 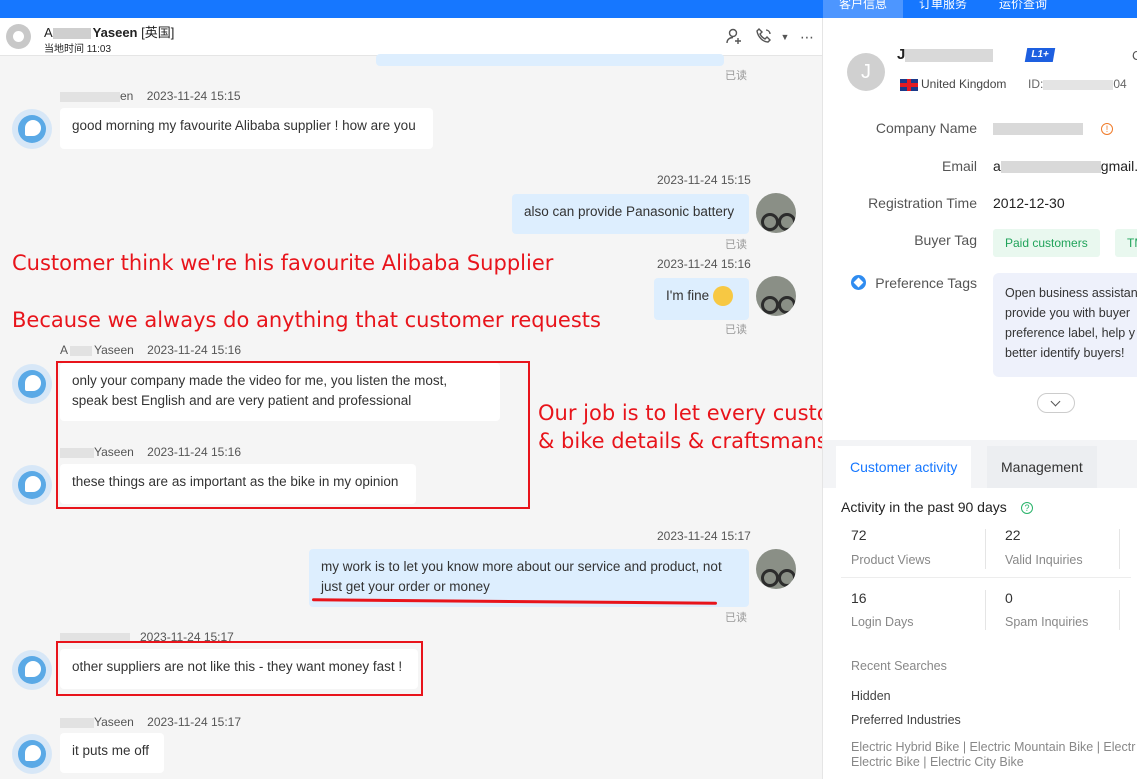 I want to click on outgoing-message: I'm fine, so click(x=701, y=299).